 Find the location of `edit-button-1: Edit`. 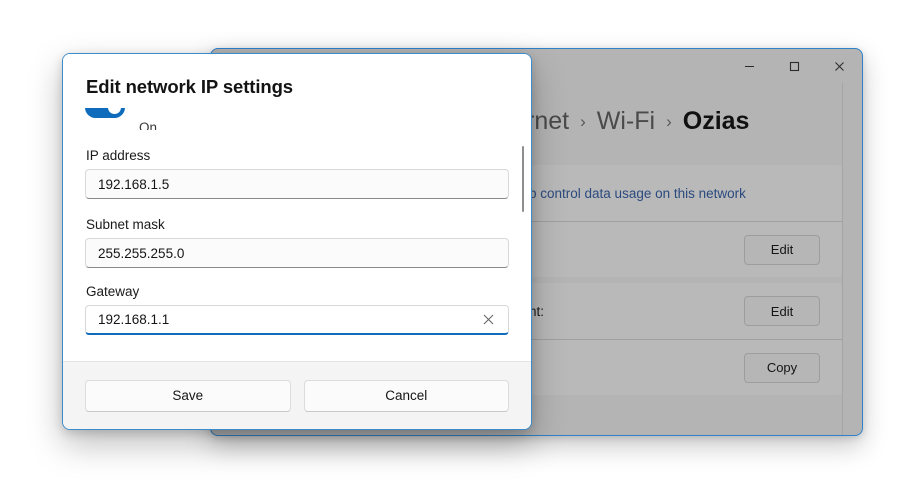

edit-button-1: Edit is located at coordinates (782, 249).